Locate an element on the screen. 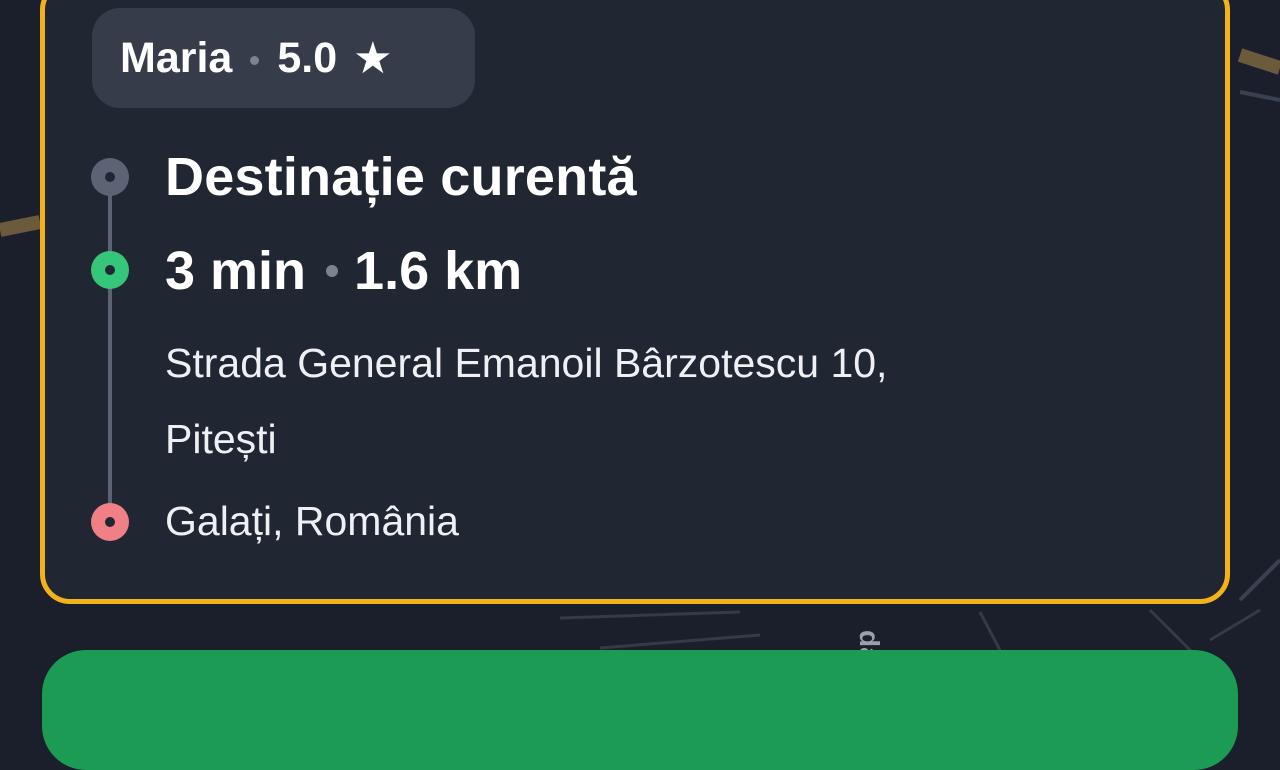  route-timeline-line is located at coordinates (110, 350).